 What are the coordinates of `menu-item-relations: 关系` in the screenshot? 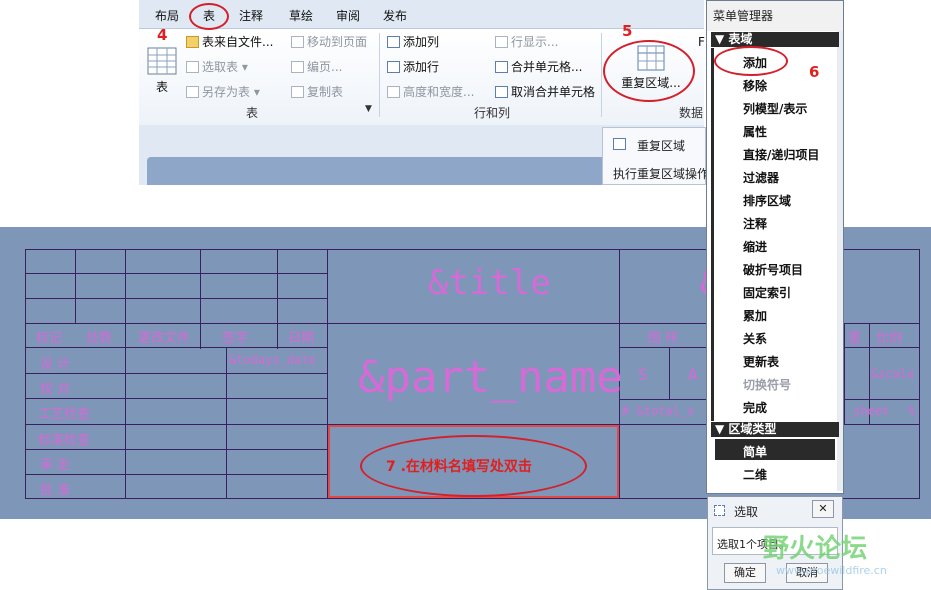 It's located at (755, 338).